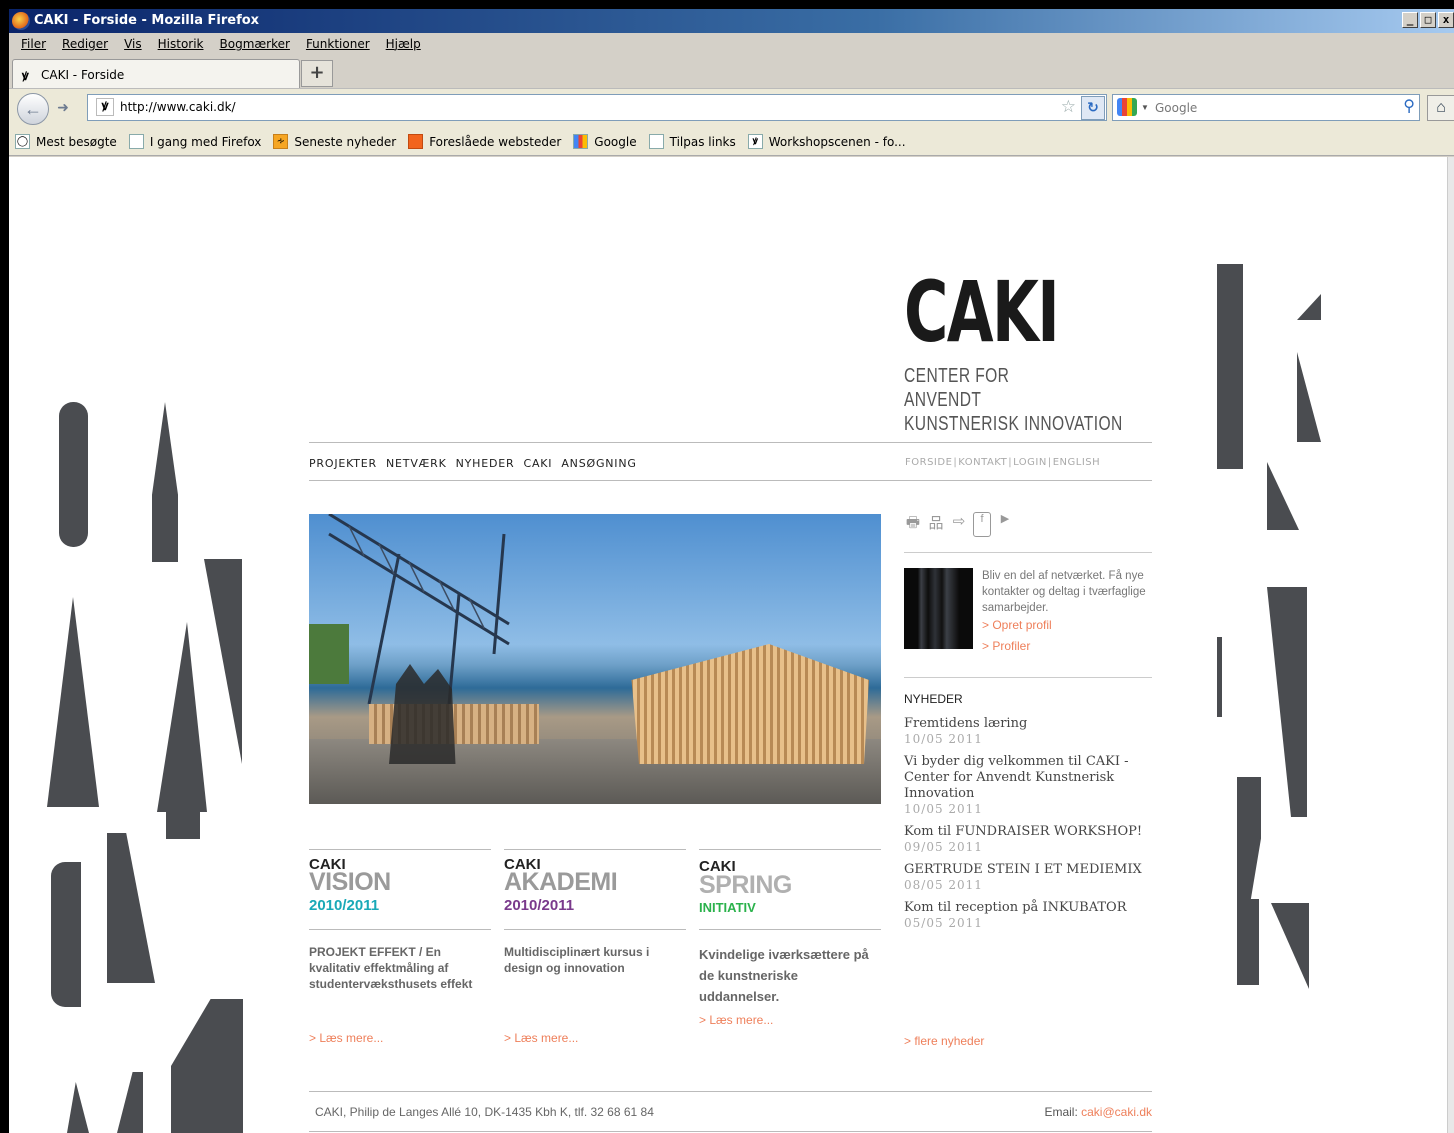 The width and height of the screenshot is (1454, 1133). What do you see at coordinates (33, 46) in the screenshot?
I see `menu-file: Filer` at bounding box center [33, 46].